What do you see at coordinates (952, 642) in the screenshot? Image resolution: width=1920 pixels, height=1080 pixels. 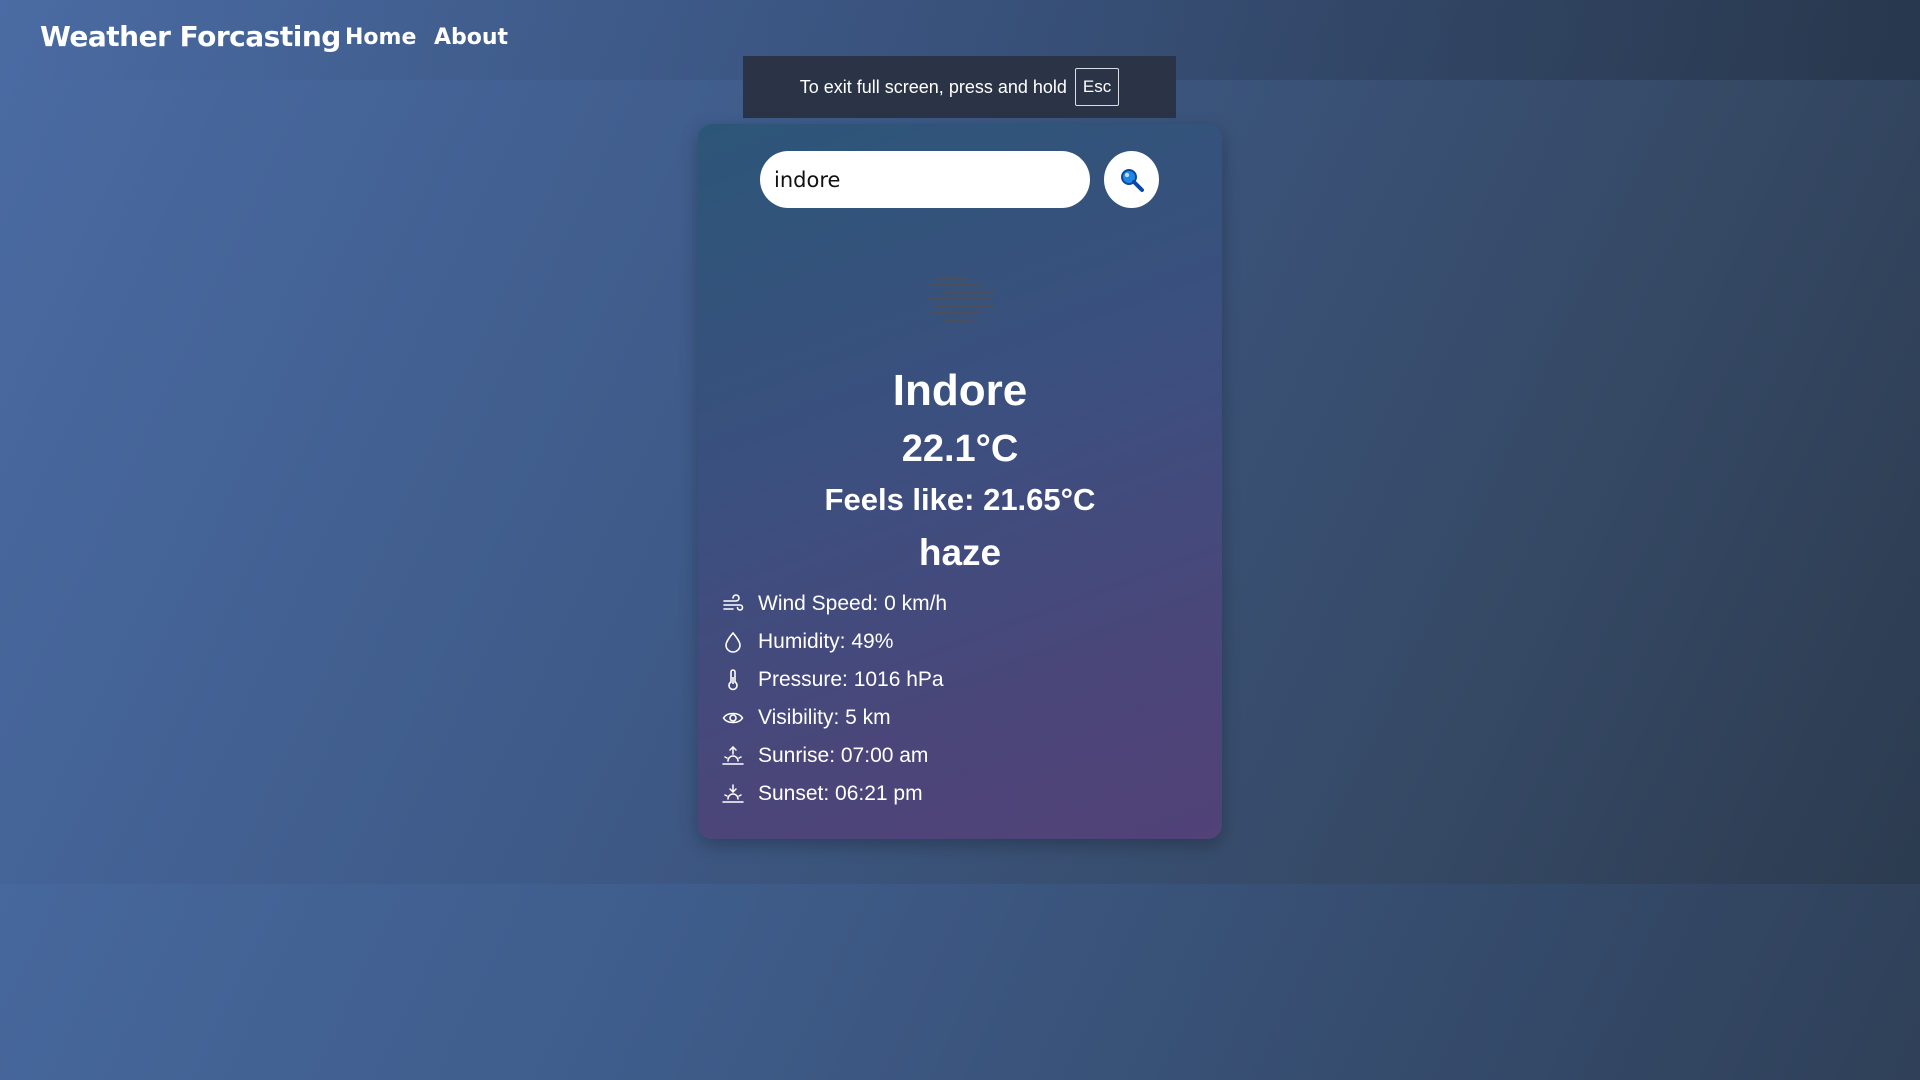 I see `detail-humidity: Humidity: 49%` at bounding box center [952, 642].